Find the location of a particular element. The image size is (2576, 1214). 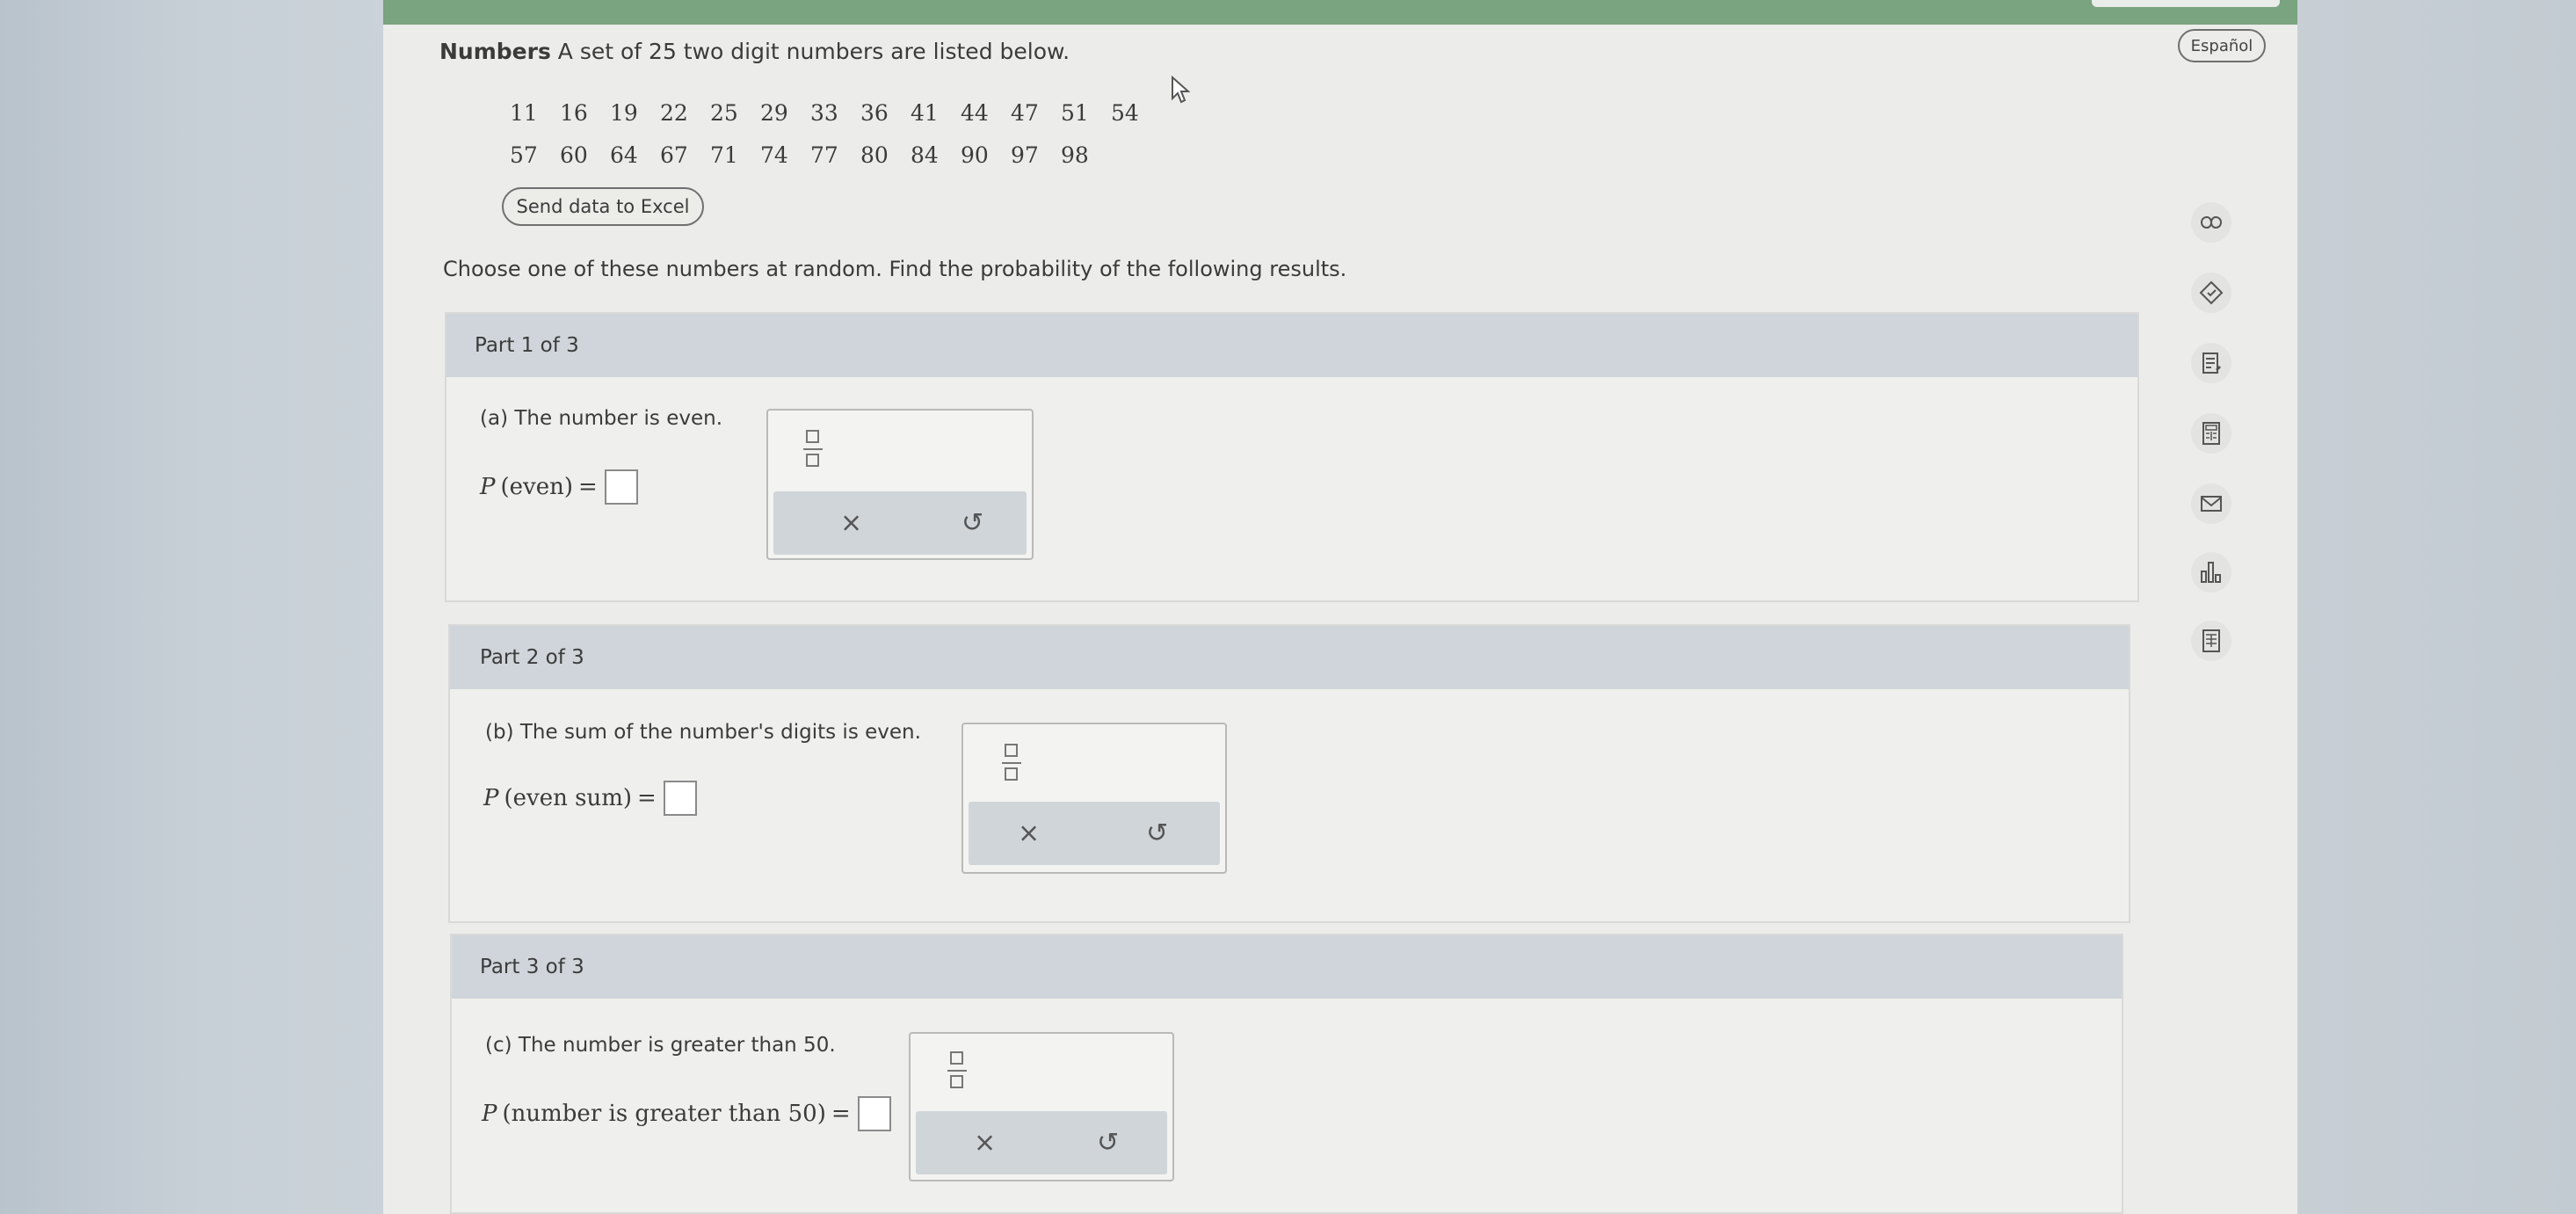

number-cell: 80 is located at coordinates (874, 155).